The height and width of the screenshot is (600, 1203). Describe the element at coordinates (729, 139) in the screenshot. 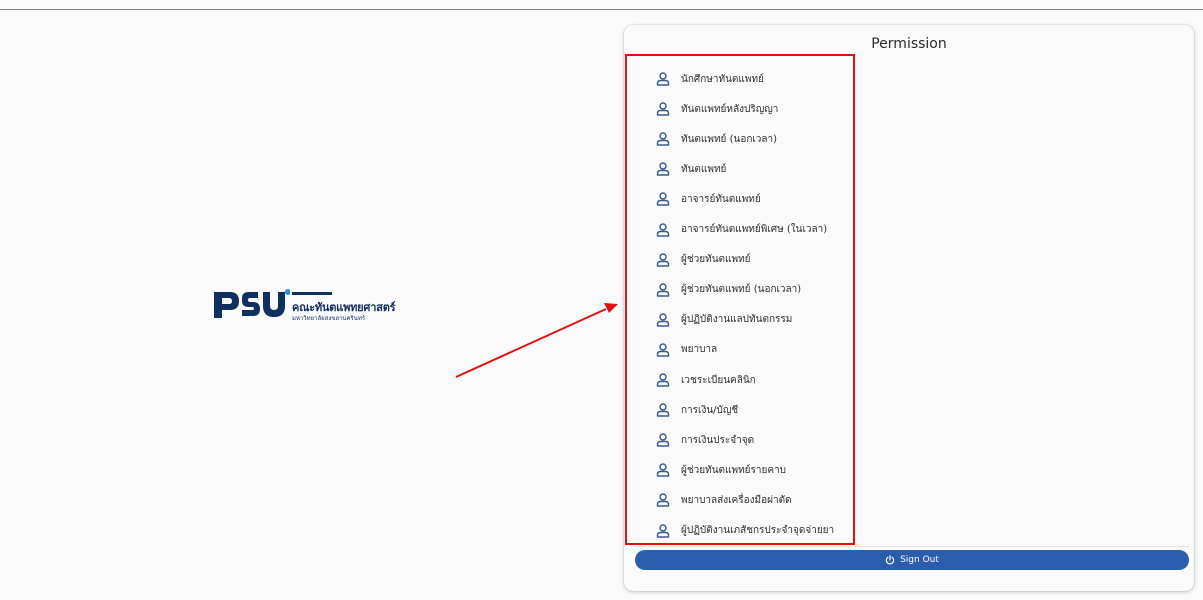

I see `permission-item-label: ทันตแพทย์ (นอกเวลา)` at that location.